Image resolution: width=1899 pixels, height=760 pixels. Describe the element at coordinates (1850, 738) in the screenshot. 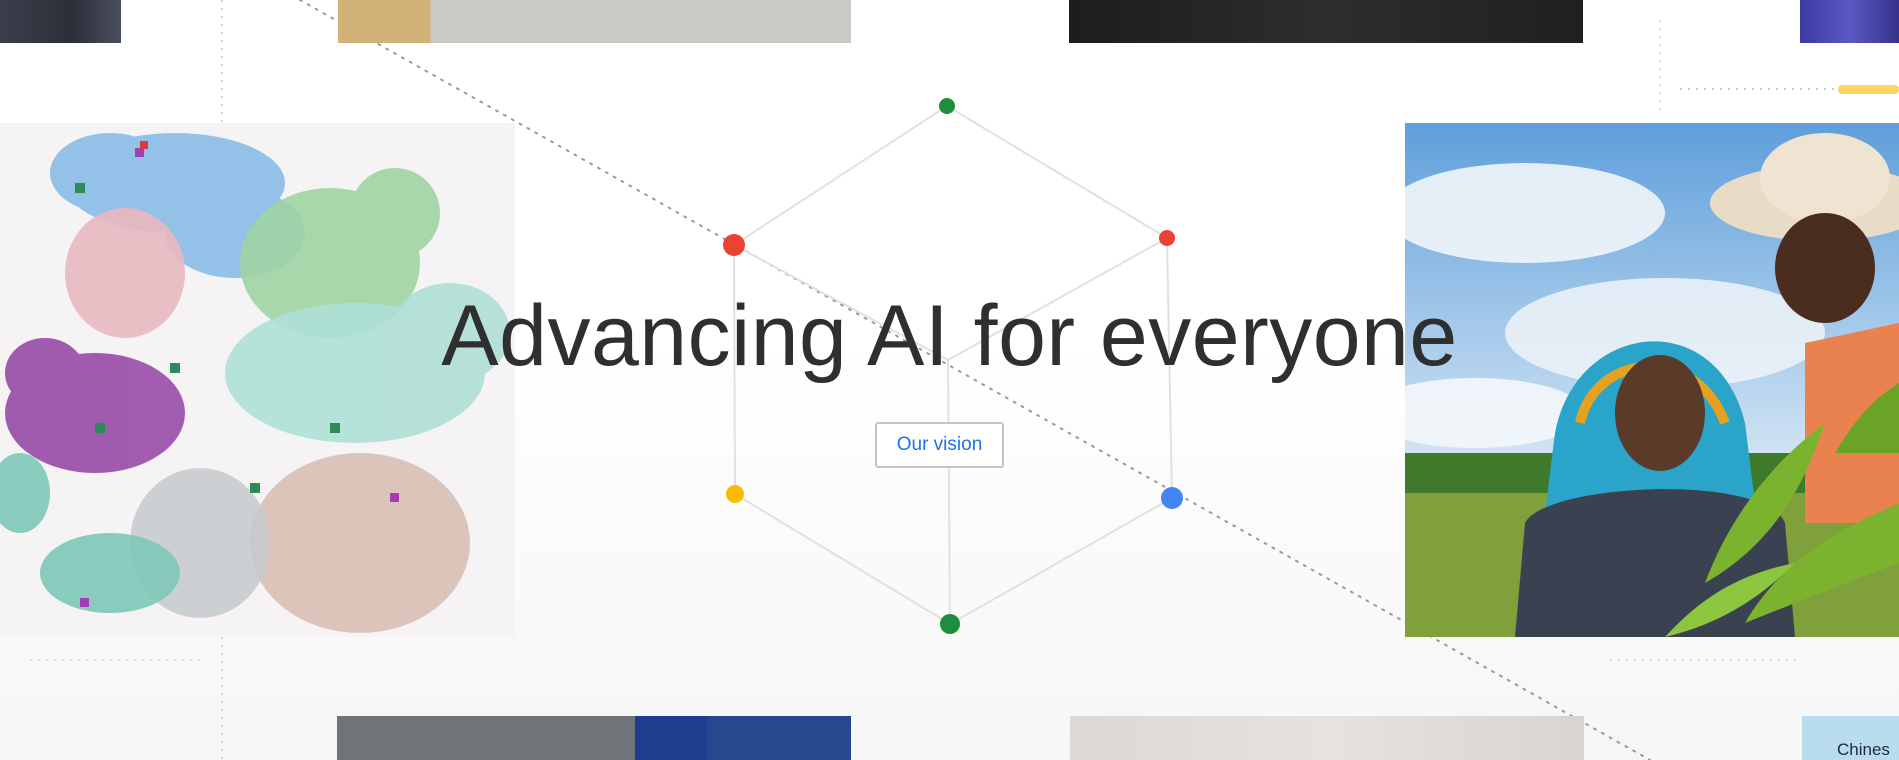

I see `image-tile-bottom-3: Chines` at that location.